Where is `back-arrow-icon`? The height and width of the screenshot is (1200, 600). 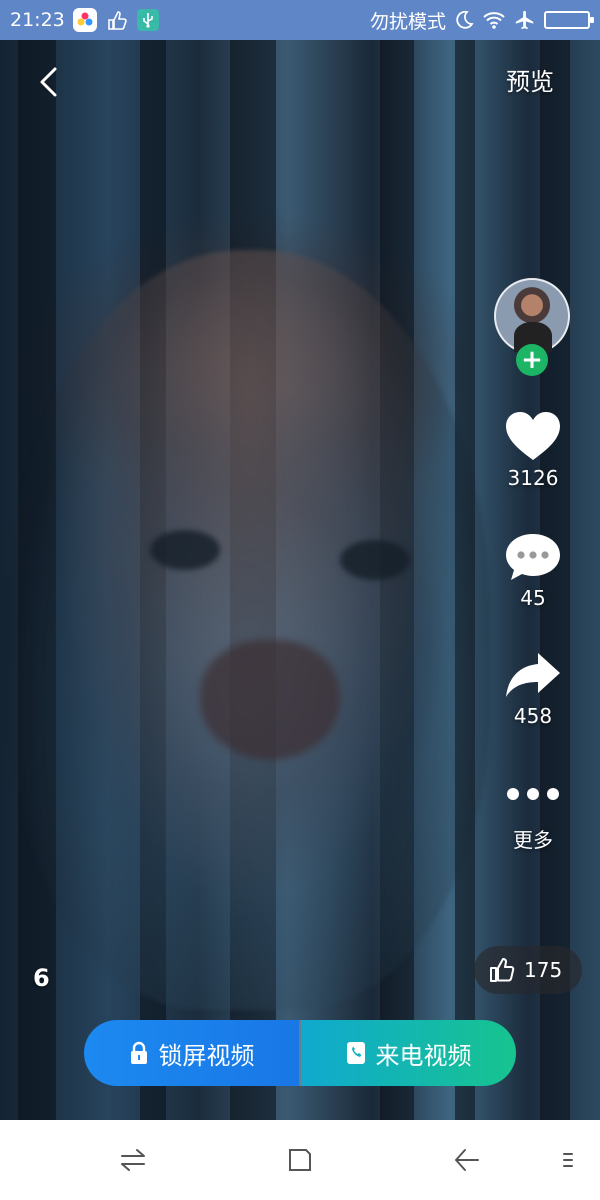 back-arrow-icon is located at coordinates (467, 1160).